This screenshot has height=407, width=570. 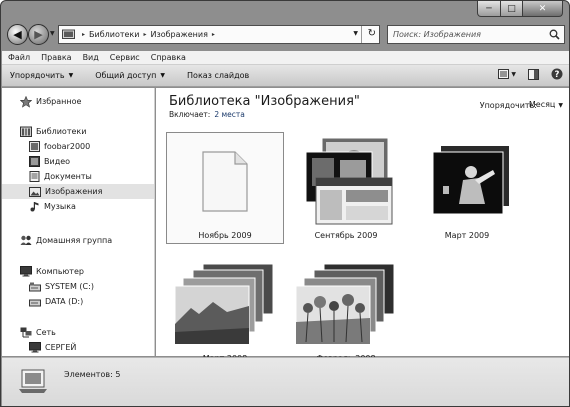 I want to click on sidebar-item-documents: Документы, so click(x=78, y=176).